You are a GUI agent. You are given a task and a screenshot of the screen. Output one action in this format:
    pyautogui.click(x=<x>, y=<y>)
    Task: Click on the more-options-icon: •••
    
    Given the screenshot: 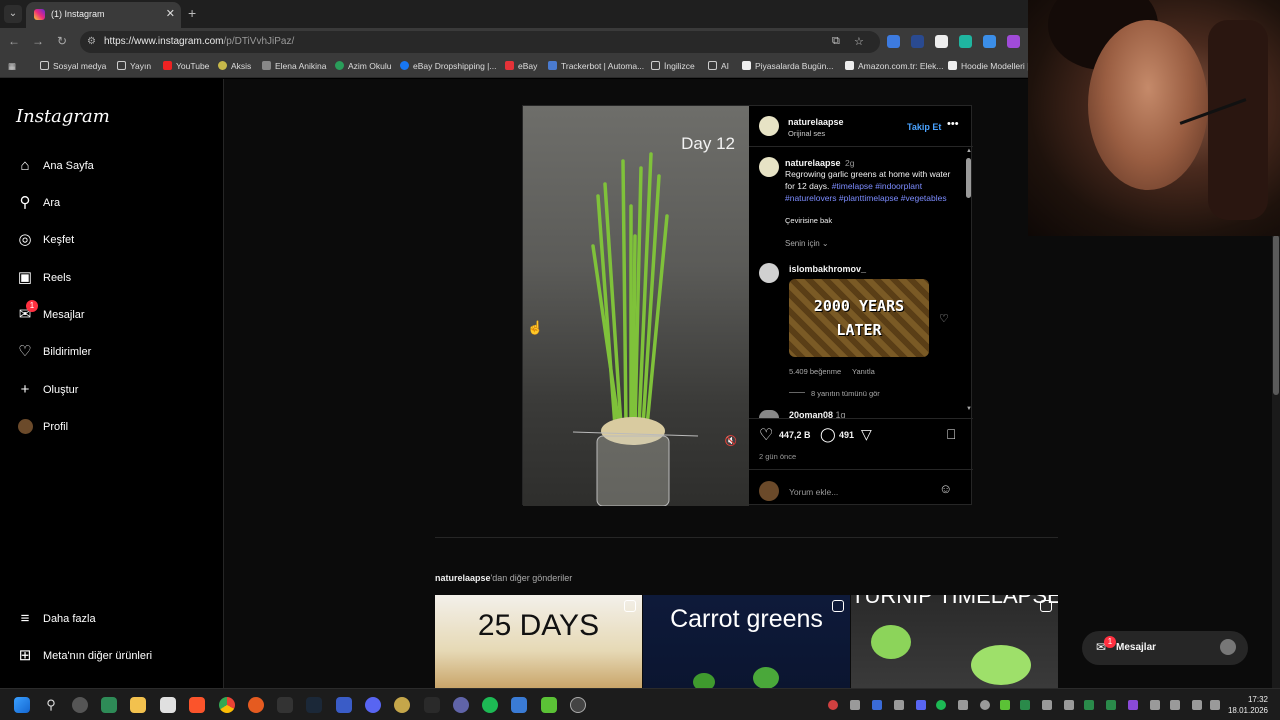 What is the action you would take?
    pyautogui.click(x=953, y=124)
    